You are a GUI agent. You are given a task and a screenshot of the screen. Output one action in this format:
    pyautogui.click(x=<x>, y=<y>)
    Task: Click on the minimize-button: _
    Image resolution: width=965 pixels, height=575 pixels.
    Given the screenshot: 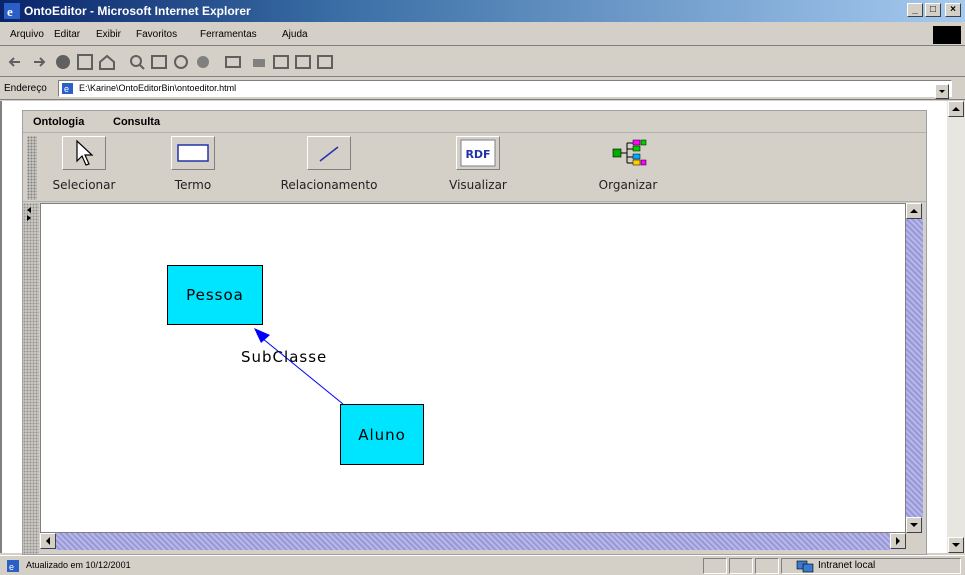 What is the action you would take?
    pyautogui.click(x=915, y=10)
    